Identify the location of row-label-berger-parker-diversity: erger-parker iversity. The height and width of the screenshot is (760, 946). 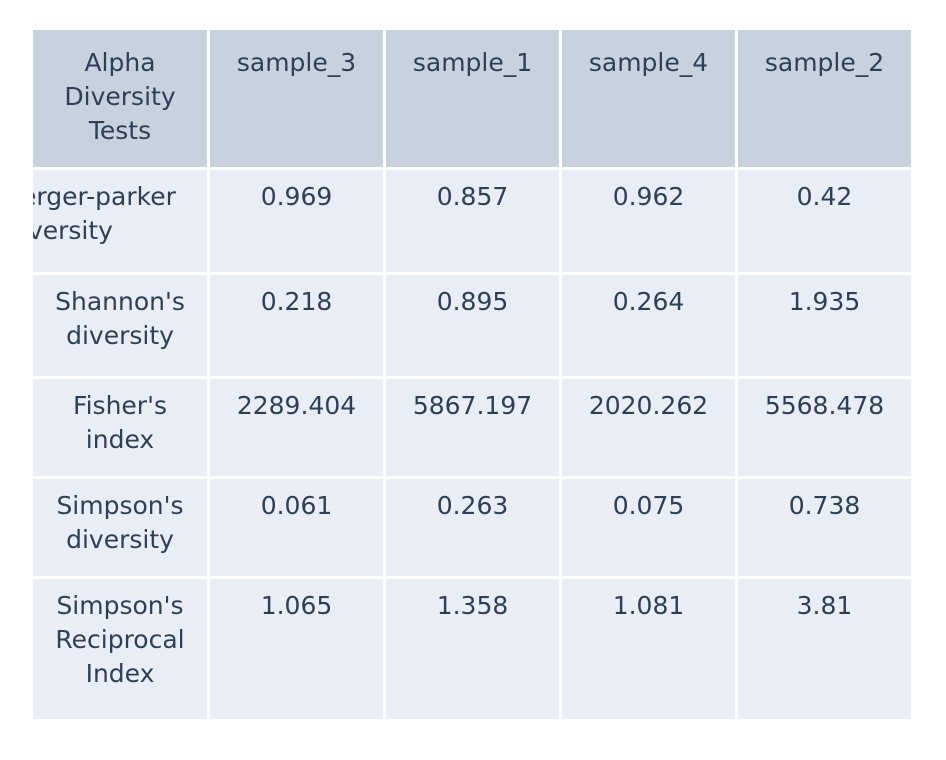
(120, 221).